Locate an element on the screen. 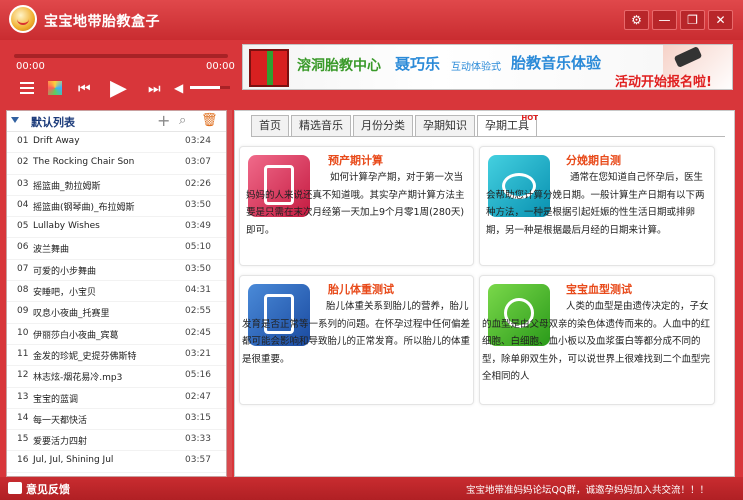 This screenshot has width=743, height=500. status-bar: 意见反馈 宝宝地带准妈妈论坛QQ群，诚邀孕妈妈加入共交流！！！ is located at coordinates (371, 488).